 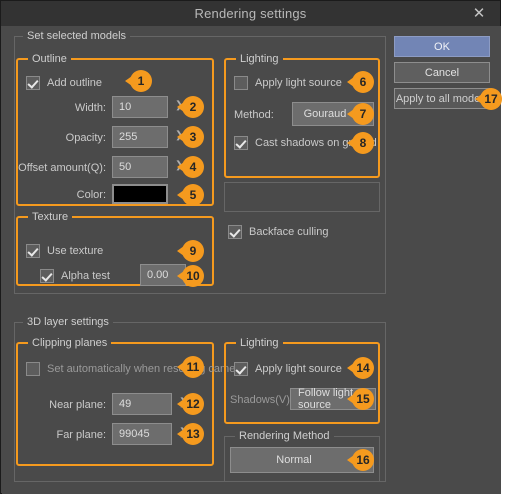 What do you see at coordinates (33, 83) in the screenshot?
I see `checkbox-add-outline` at bounding box center [33, 83].